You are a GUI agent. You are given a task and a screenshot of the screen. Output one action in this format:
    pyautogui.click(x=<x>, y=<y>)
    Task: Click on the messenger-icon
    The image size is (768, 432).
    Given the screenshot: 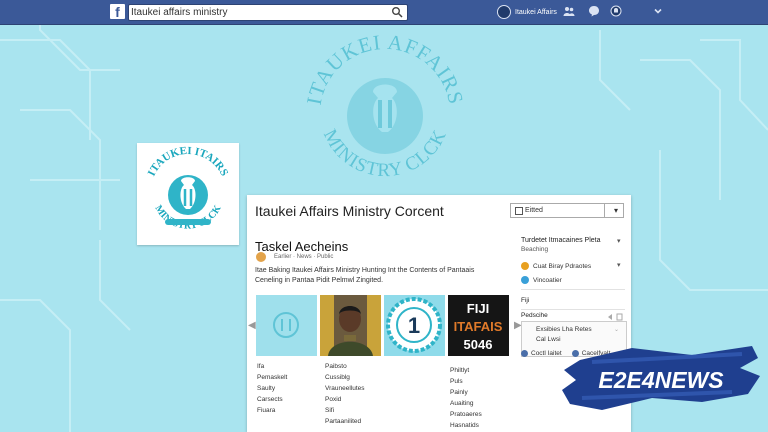 What is the action you would take?
    pyautogui.click(x=594, y=11)
    